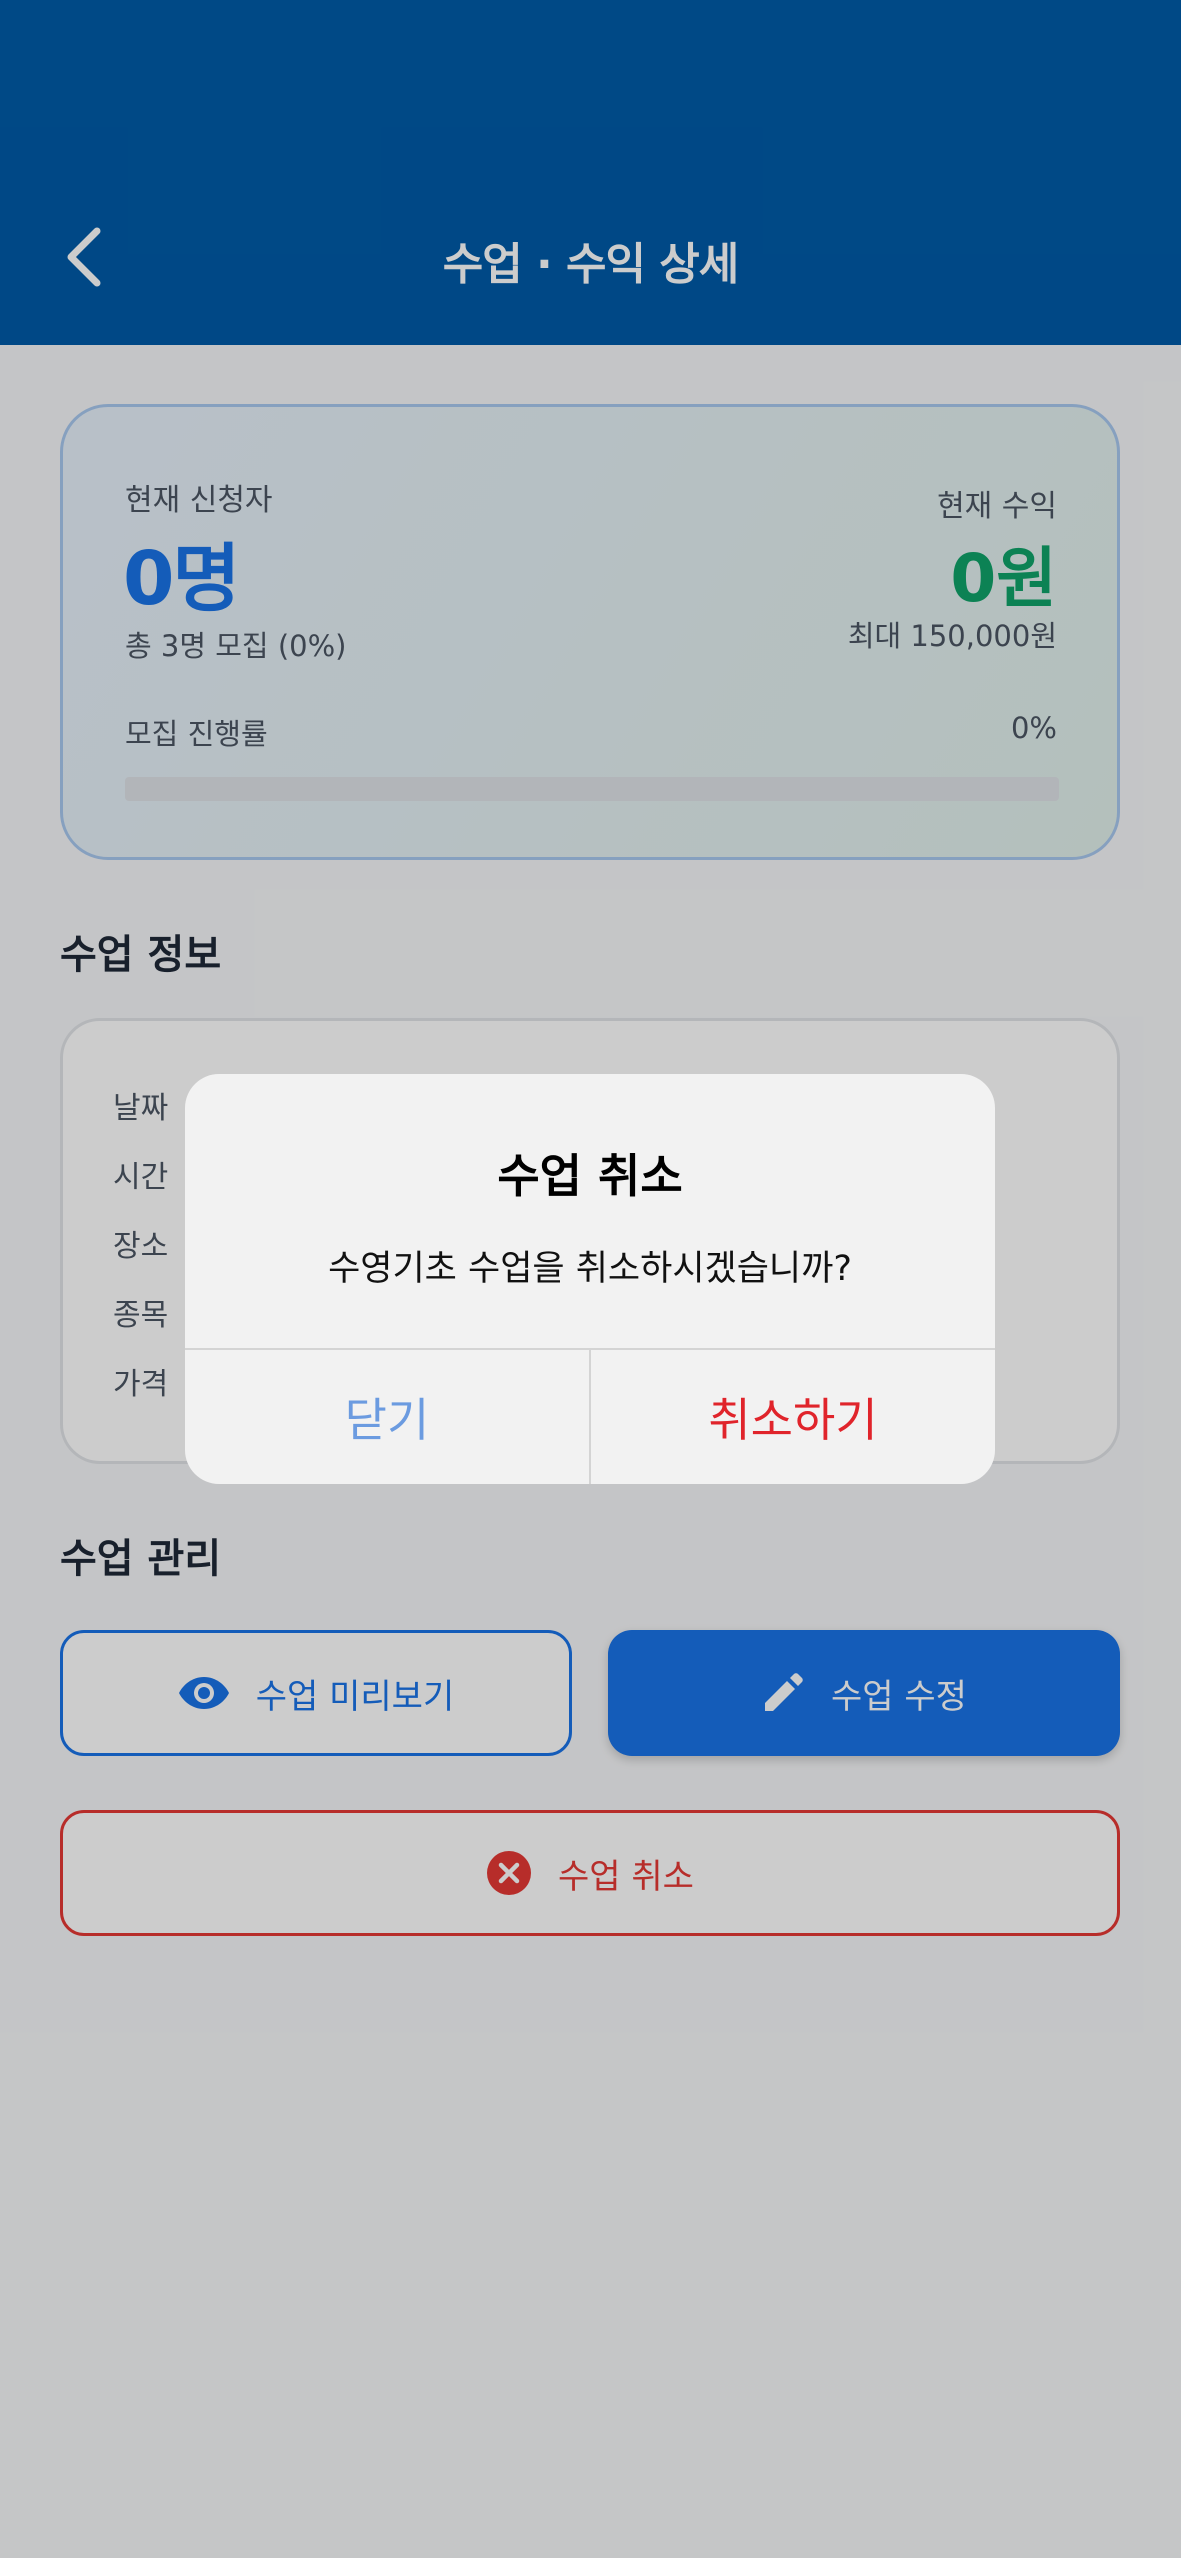 The height and width of the screenshot is (2558, 1181). I want to click on dialog-message: 수영기초 수업을 취소하시겠습니까?, so click(590, 1269).